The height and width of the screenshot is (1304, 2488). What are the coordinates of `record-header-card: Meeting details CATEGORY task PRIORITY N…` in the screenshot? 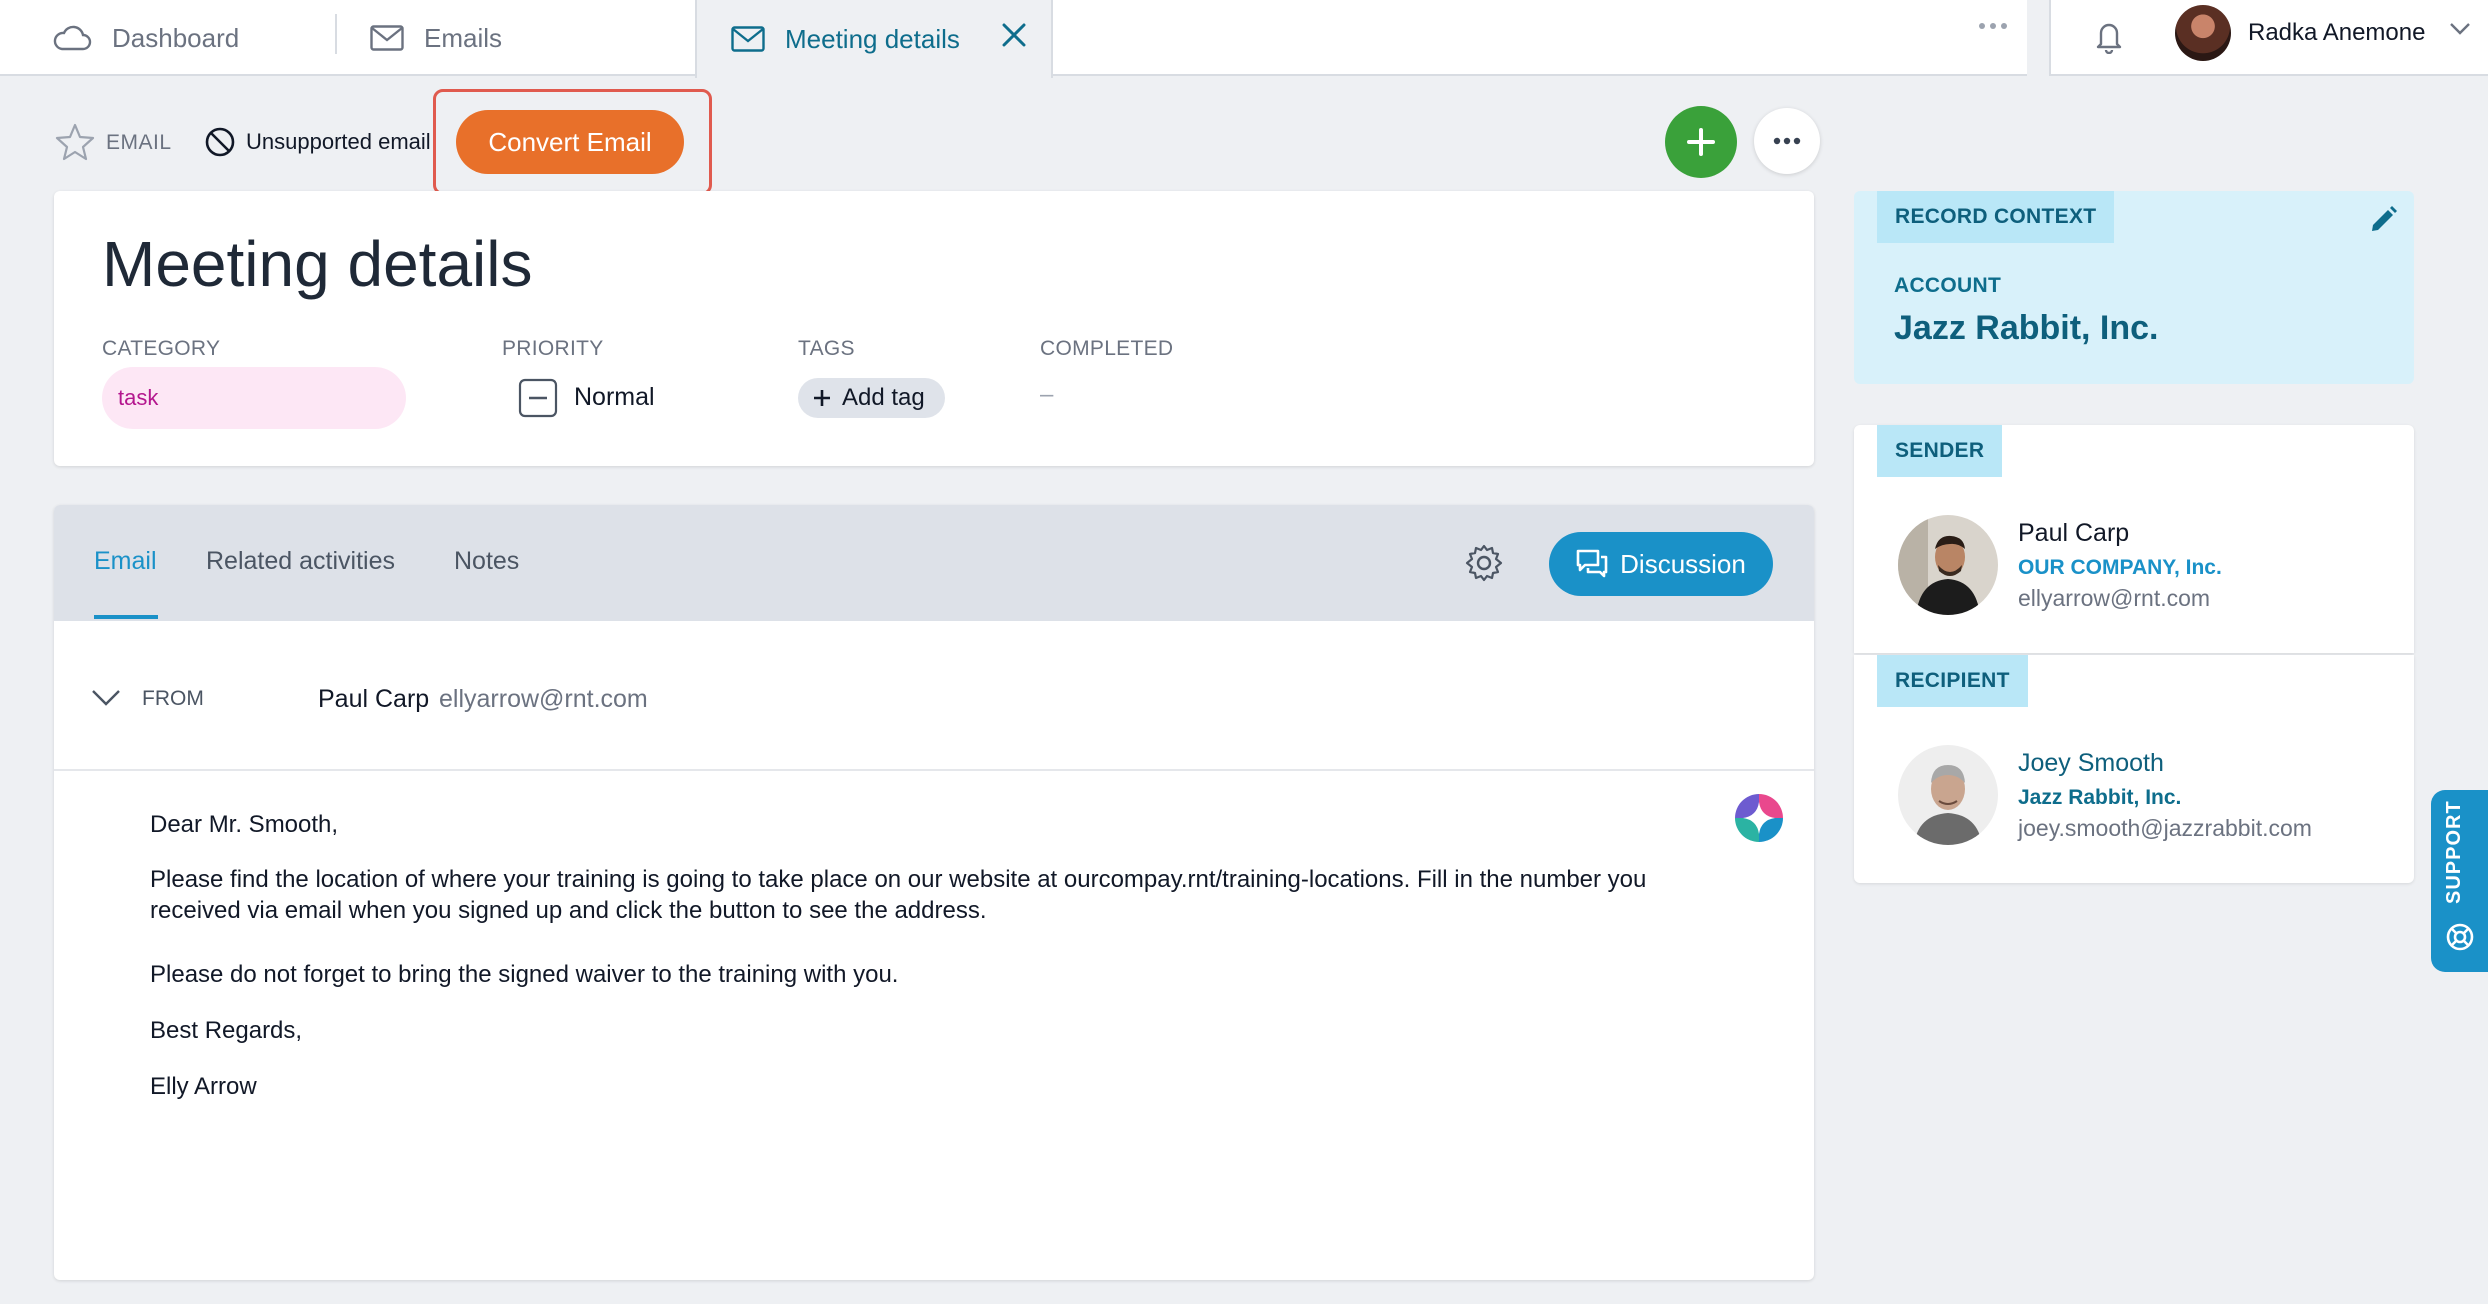 It's located at (934, 328).